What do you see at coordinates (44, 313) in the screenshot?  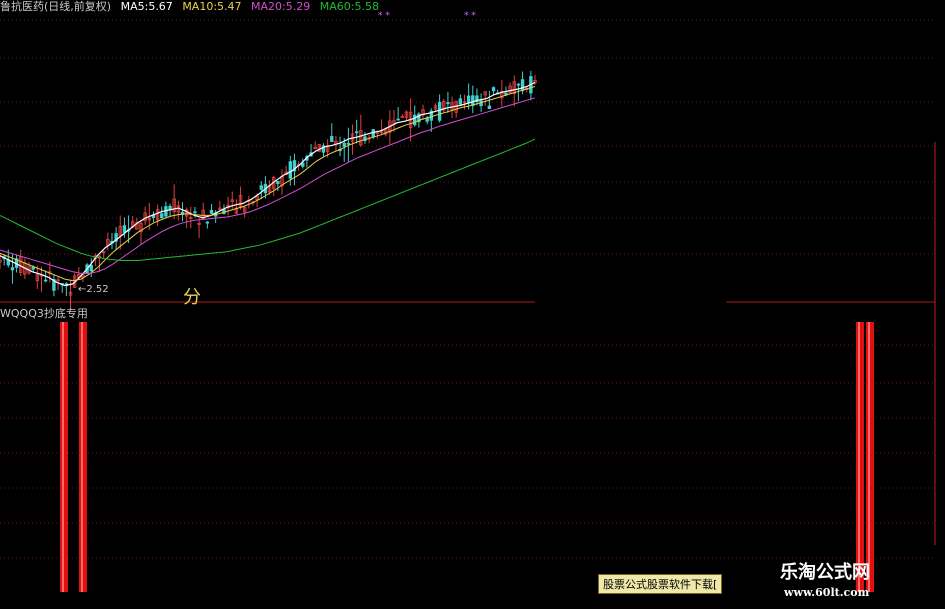 I see `indicator-label: WQQQ3抄底专用` at bounding box center [44, 313].